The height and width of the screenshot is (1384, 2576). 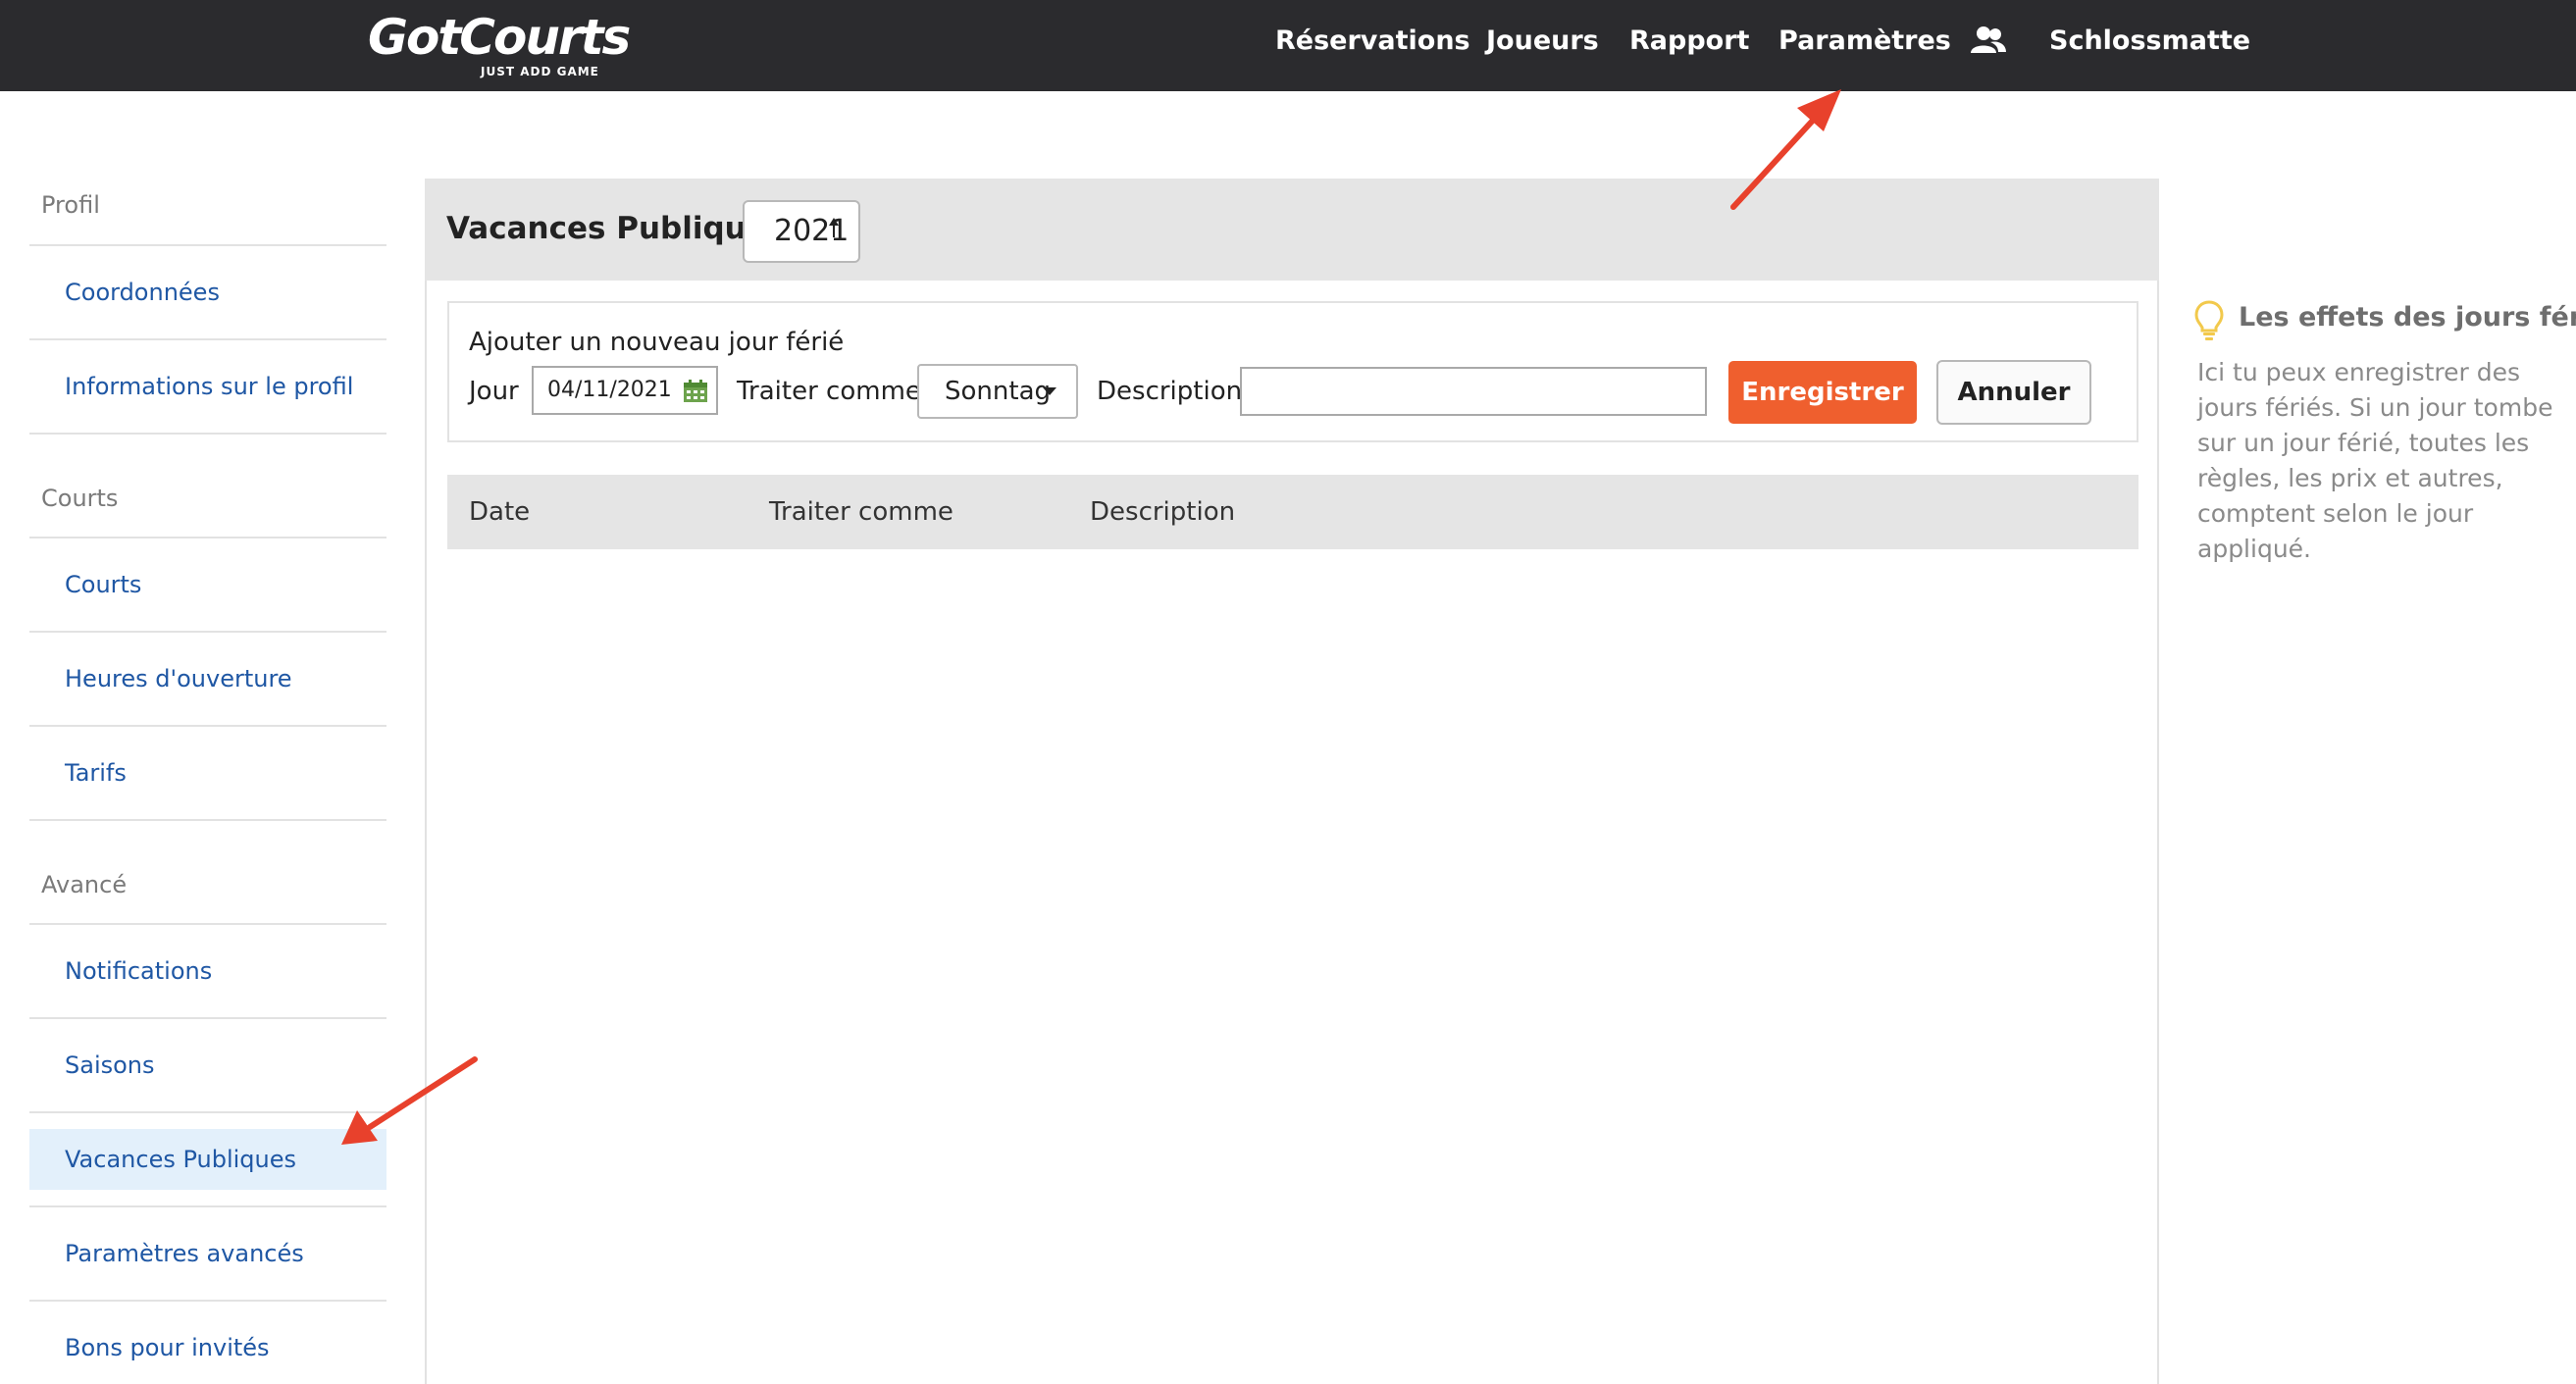 What do you see at coordinates (1292, 230) in the screenshot?
I see `panel-header: Vacances Publiques 2021` at bounding box center [1292, 230].